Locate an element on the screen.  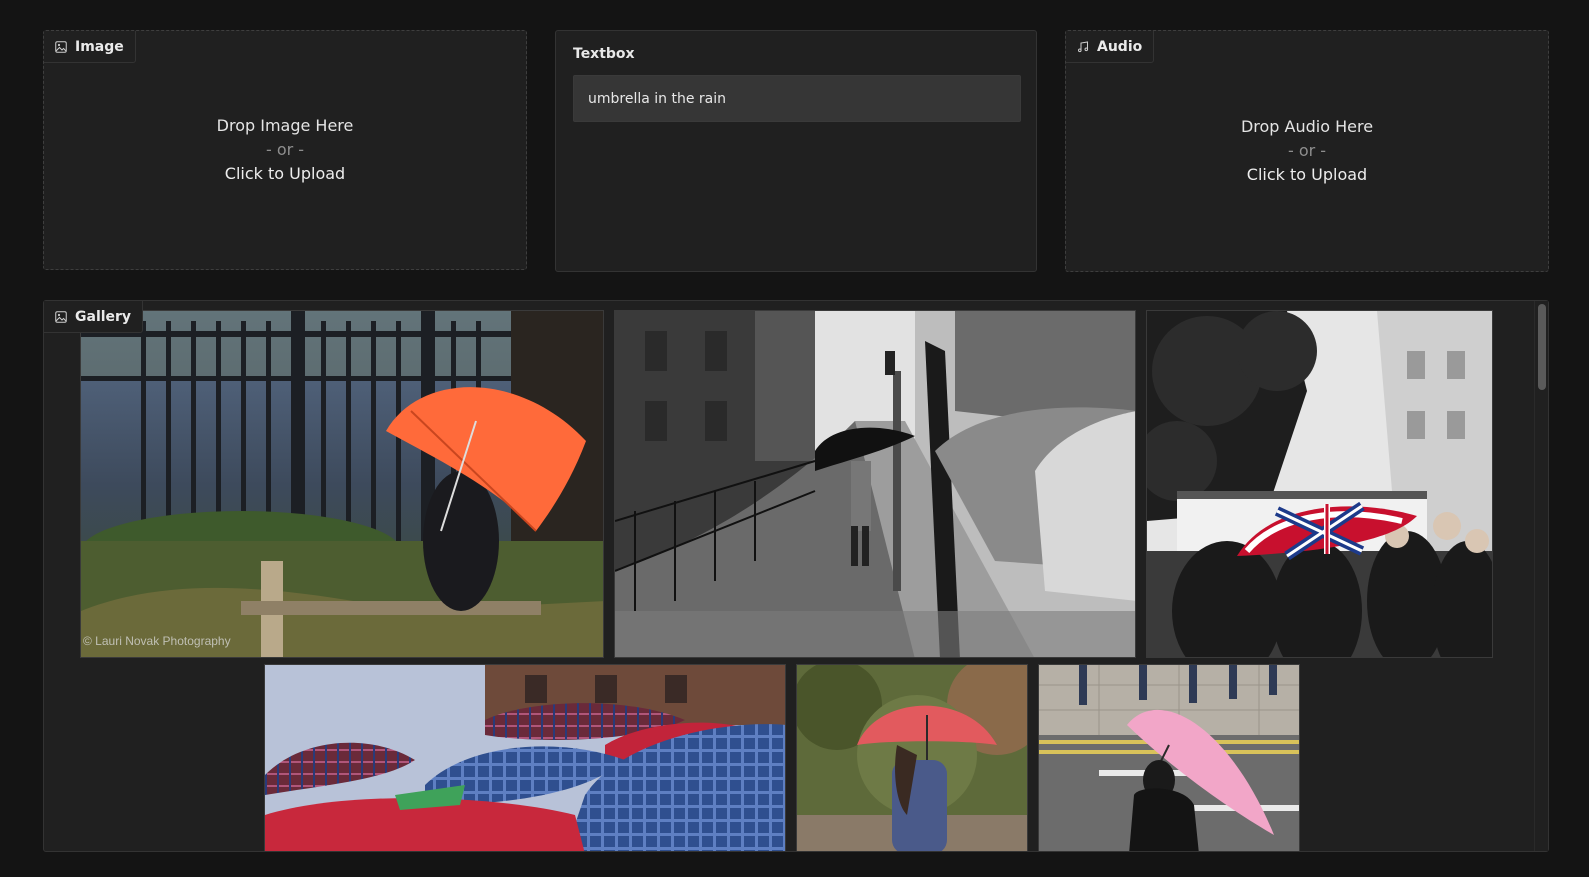
image-or-text: - or - is located at coordinates (285, 149).